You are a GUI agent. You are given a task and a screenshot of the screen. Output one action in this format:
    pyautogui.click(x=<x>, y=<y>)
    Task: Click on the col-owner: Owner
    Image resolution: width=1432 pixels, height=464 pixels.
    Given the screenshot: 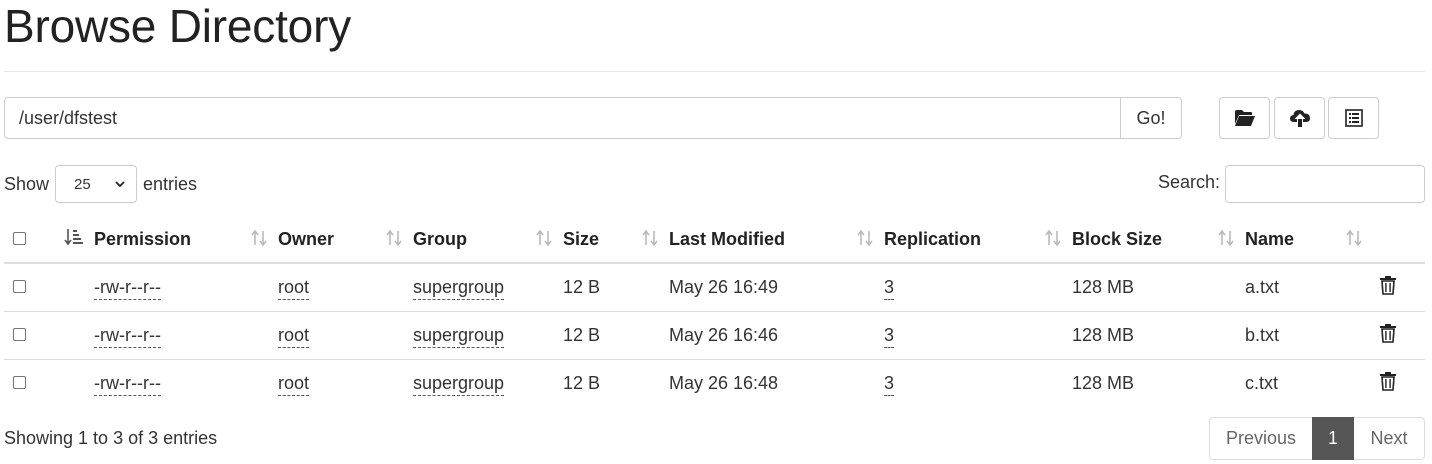 What is the action you would take?
    pyautogui.click(x=345, y=240)
    